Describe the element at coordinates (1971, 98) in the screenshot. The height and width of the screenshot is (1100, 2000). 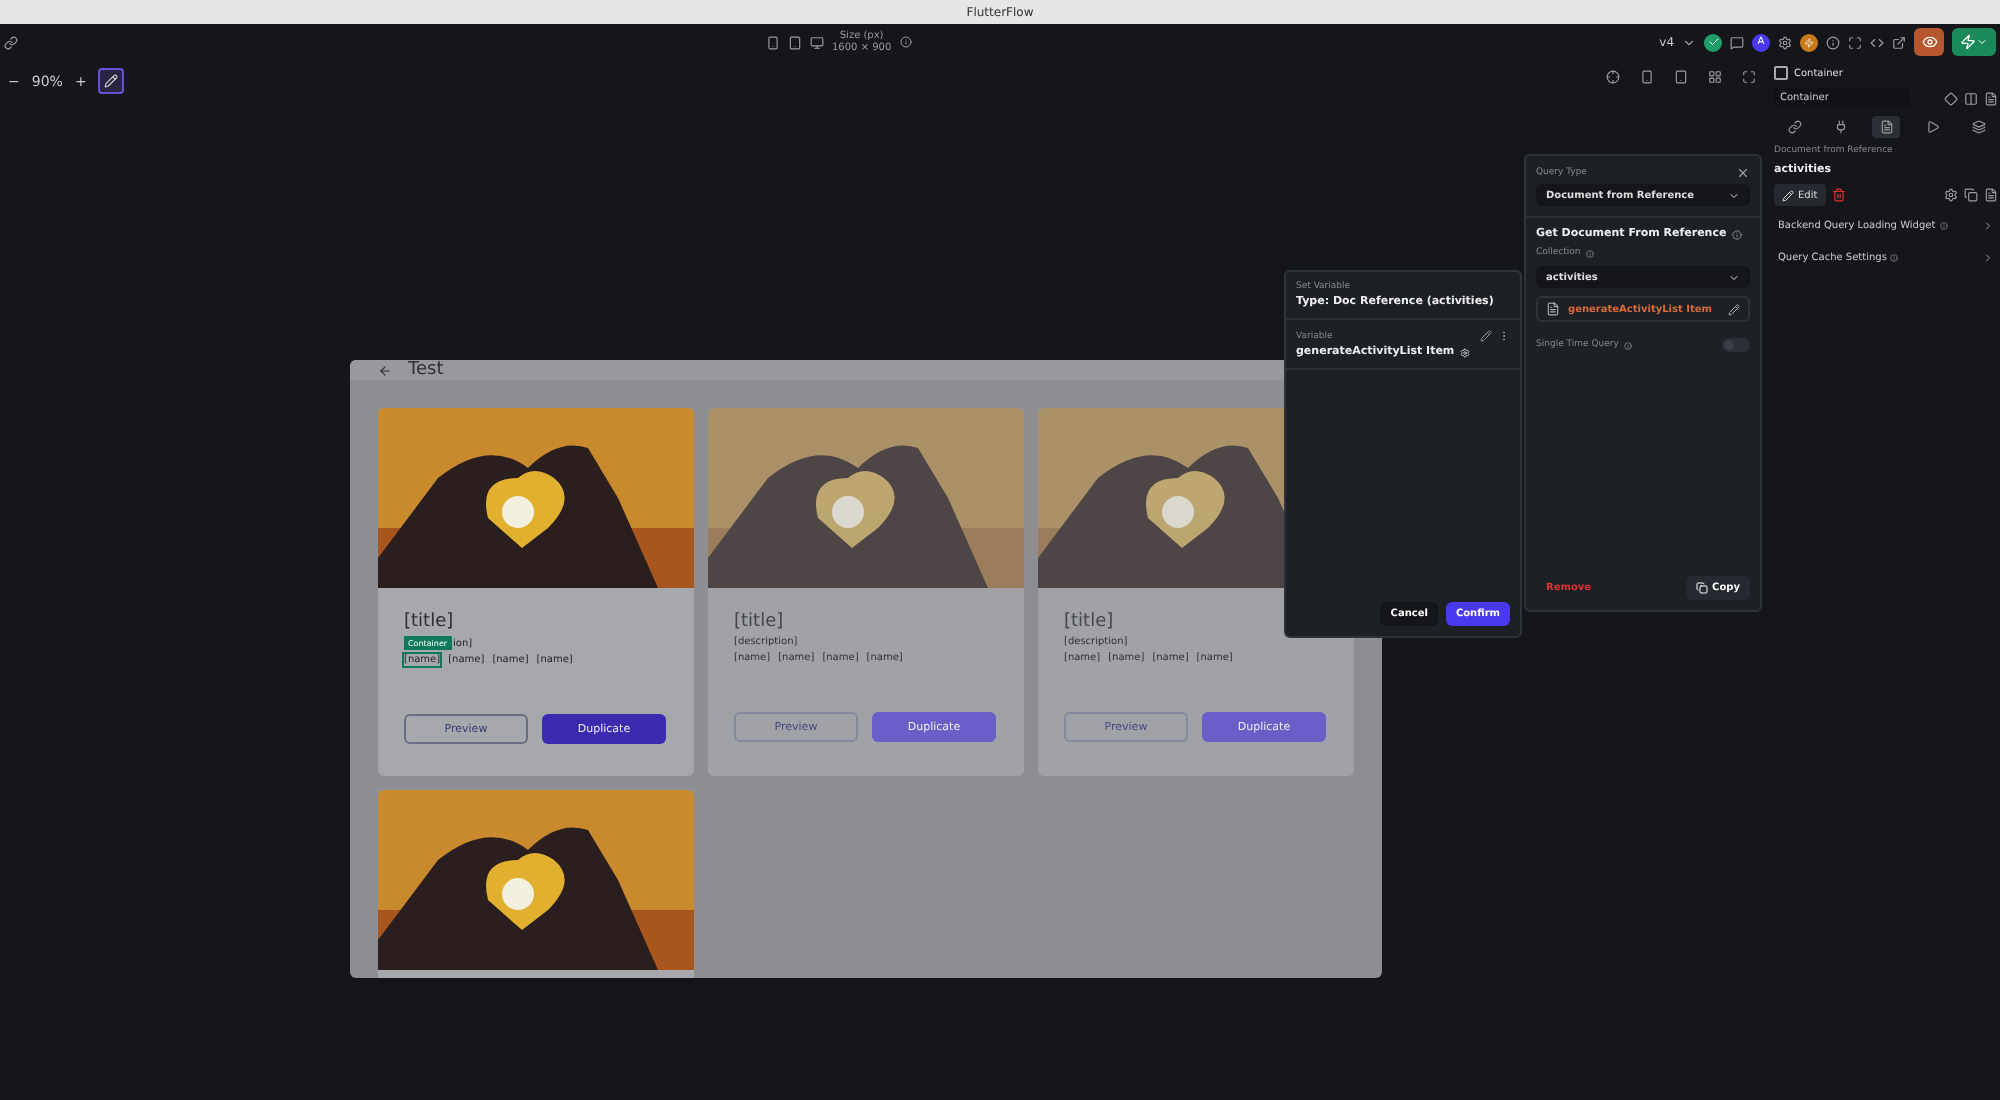
I see `panel-icon` at that location.